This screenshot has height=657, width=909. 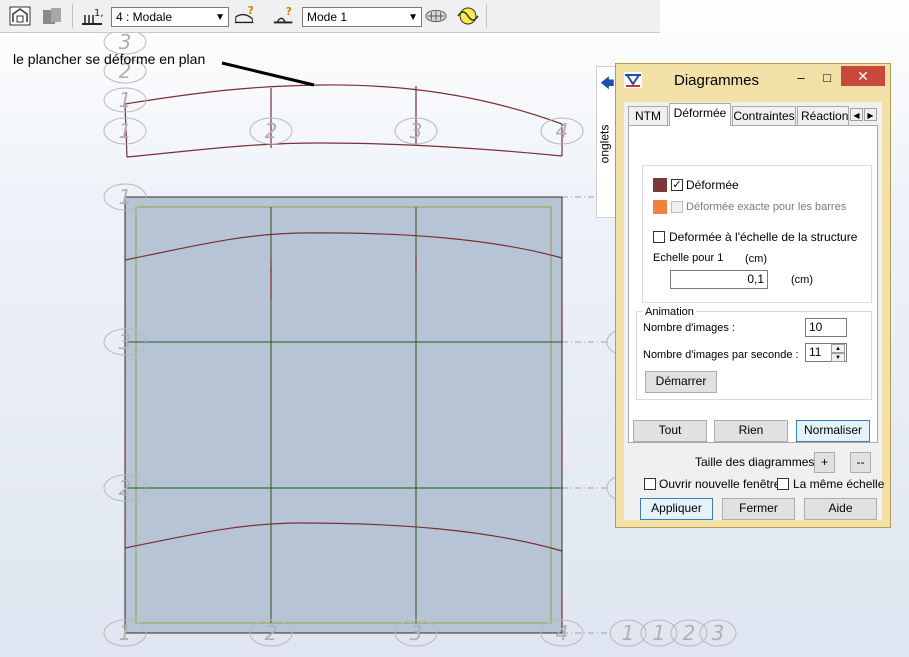 What do you see at coordinates (838, 348) in the screenshot?
I see `fps-up-icon: ▲` at bounding box center [838, 348].